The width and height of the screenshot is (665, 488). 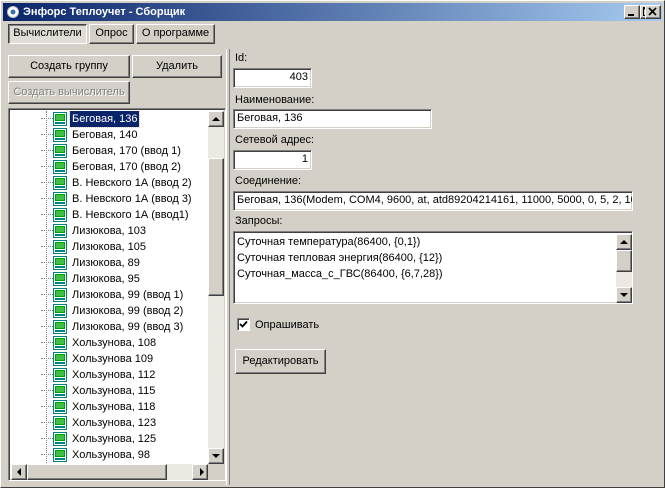 I want to click on tree-item: Беговая, 170 (ввод 1), so click(x=109, y=151).